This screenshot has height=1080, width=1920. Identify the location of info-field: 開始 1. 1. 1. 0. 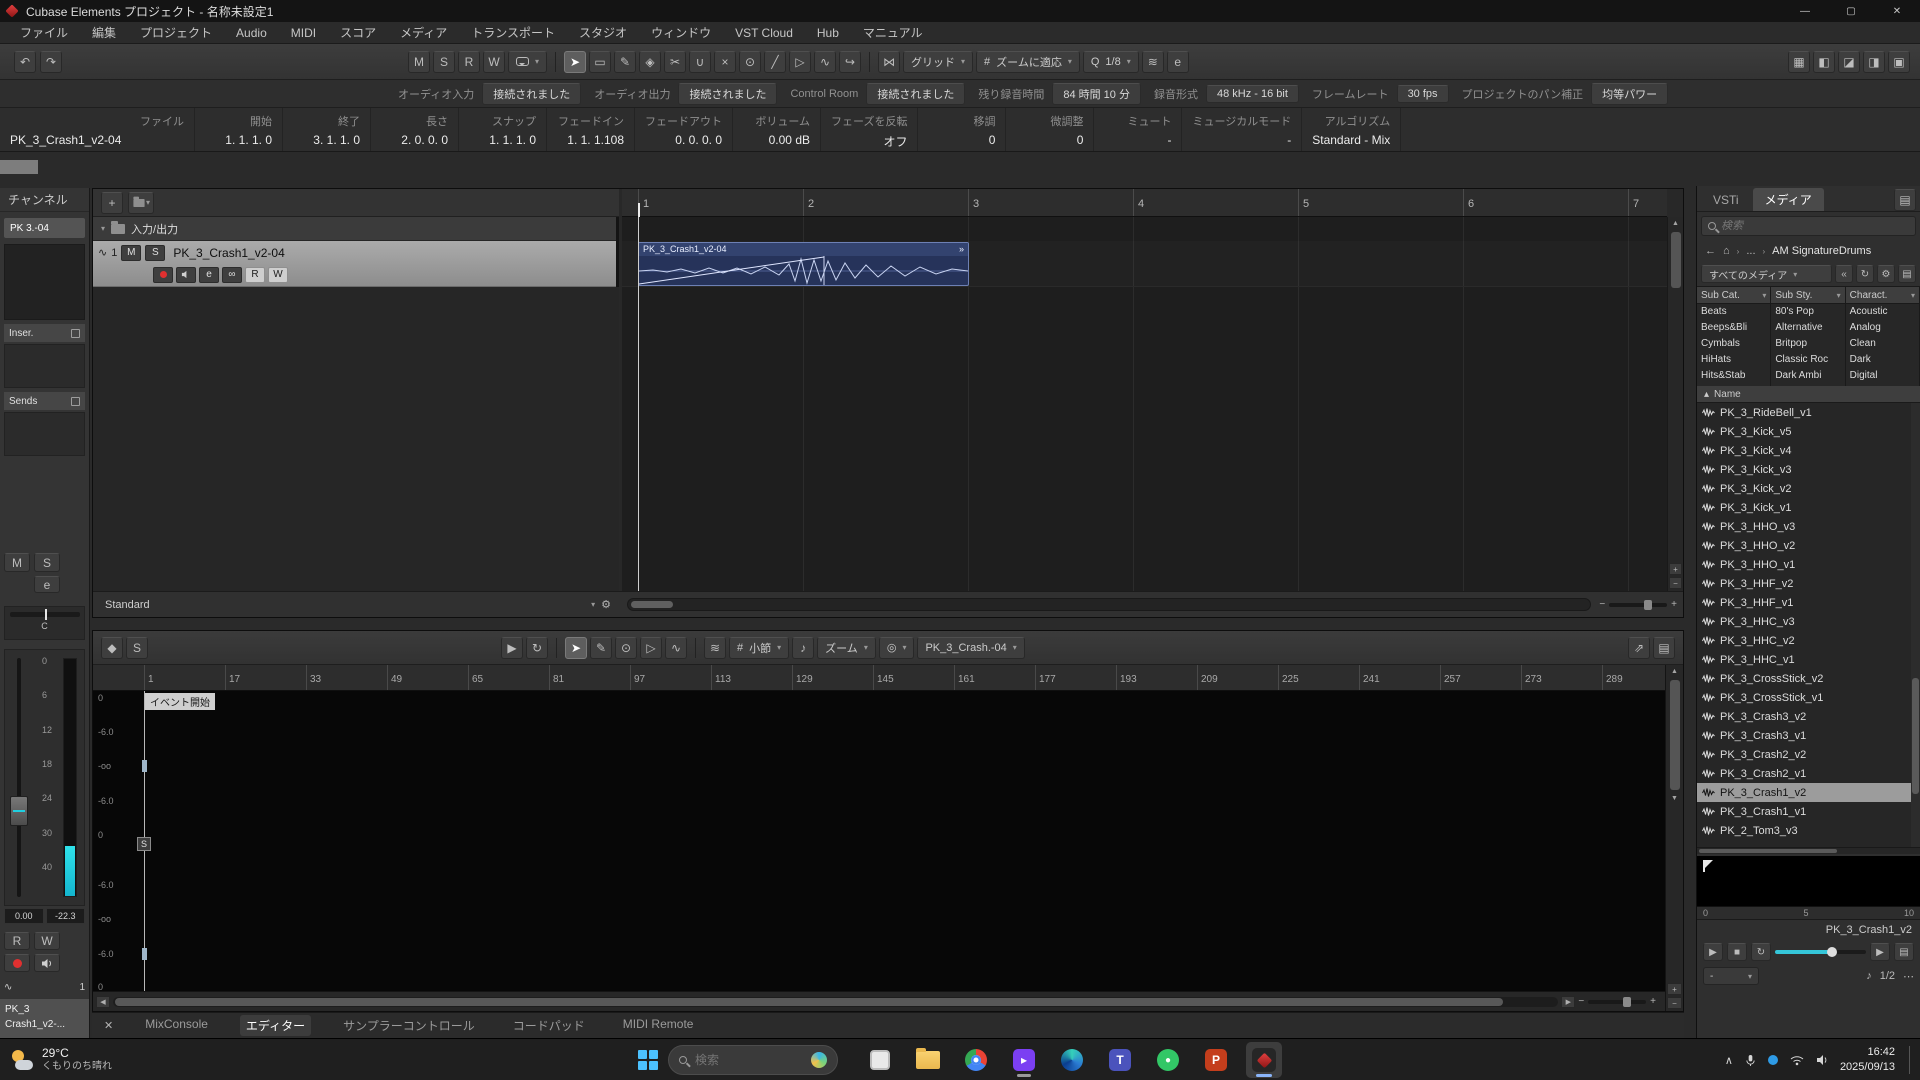
(239, 129).